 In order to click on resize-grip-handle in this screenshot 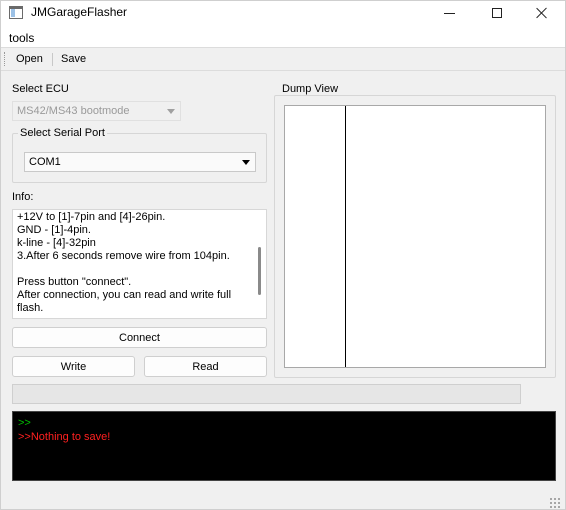, I will do `click(555, 503)`.